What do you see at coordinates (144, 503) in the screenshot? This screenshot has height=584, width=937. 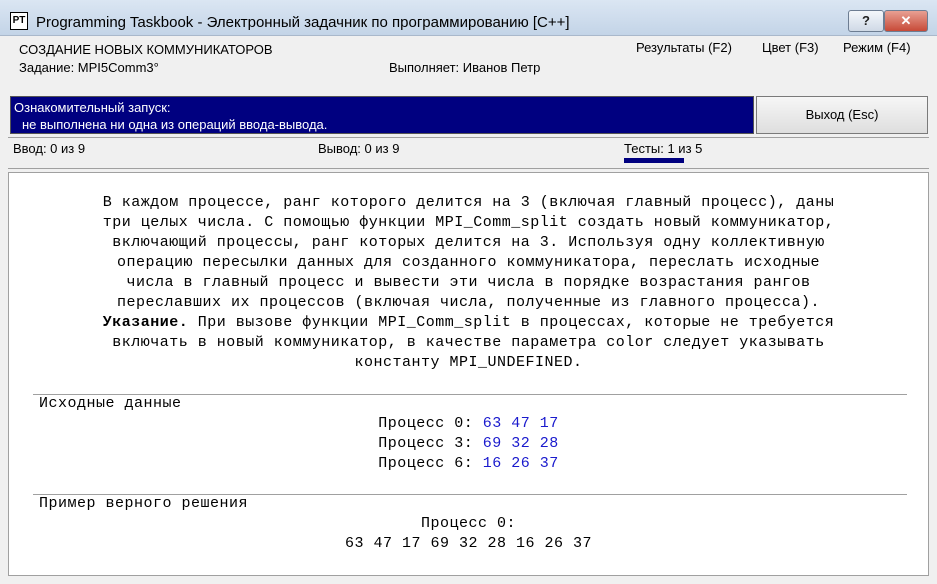 I see `example-title: Пример верного решения` at bounding box center [144, 503].